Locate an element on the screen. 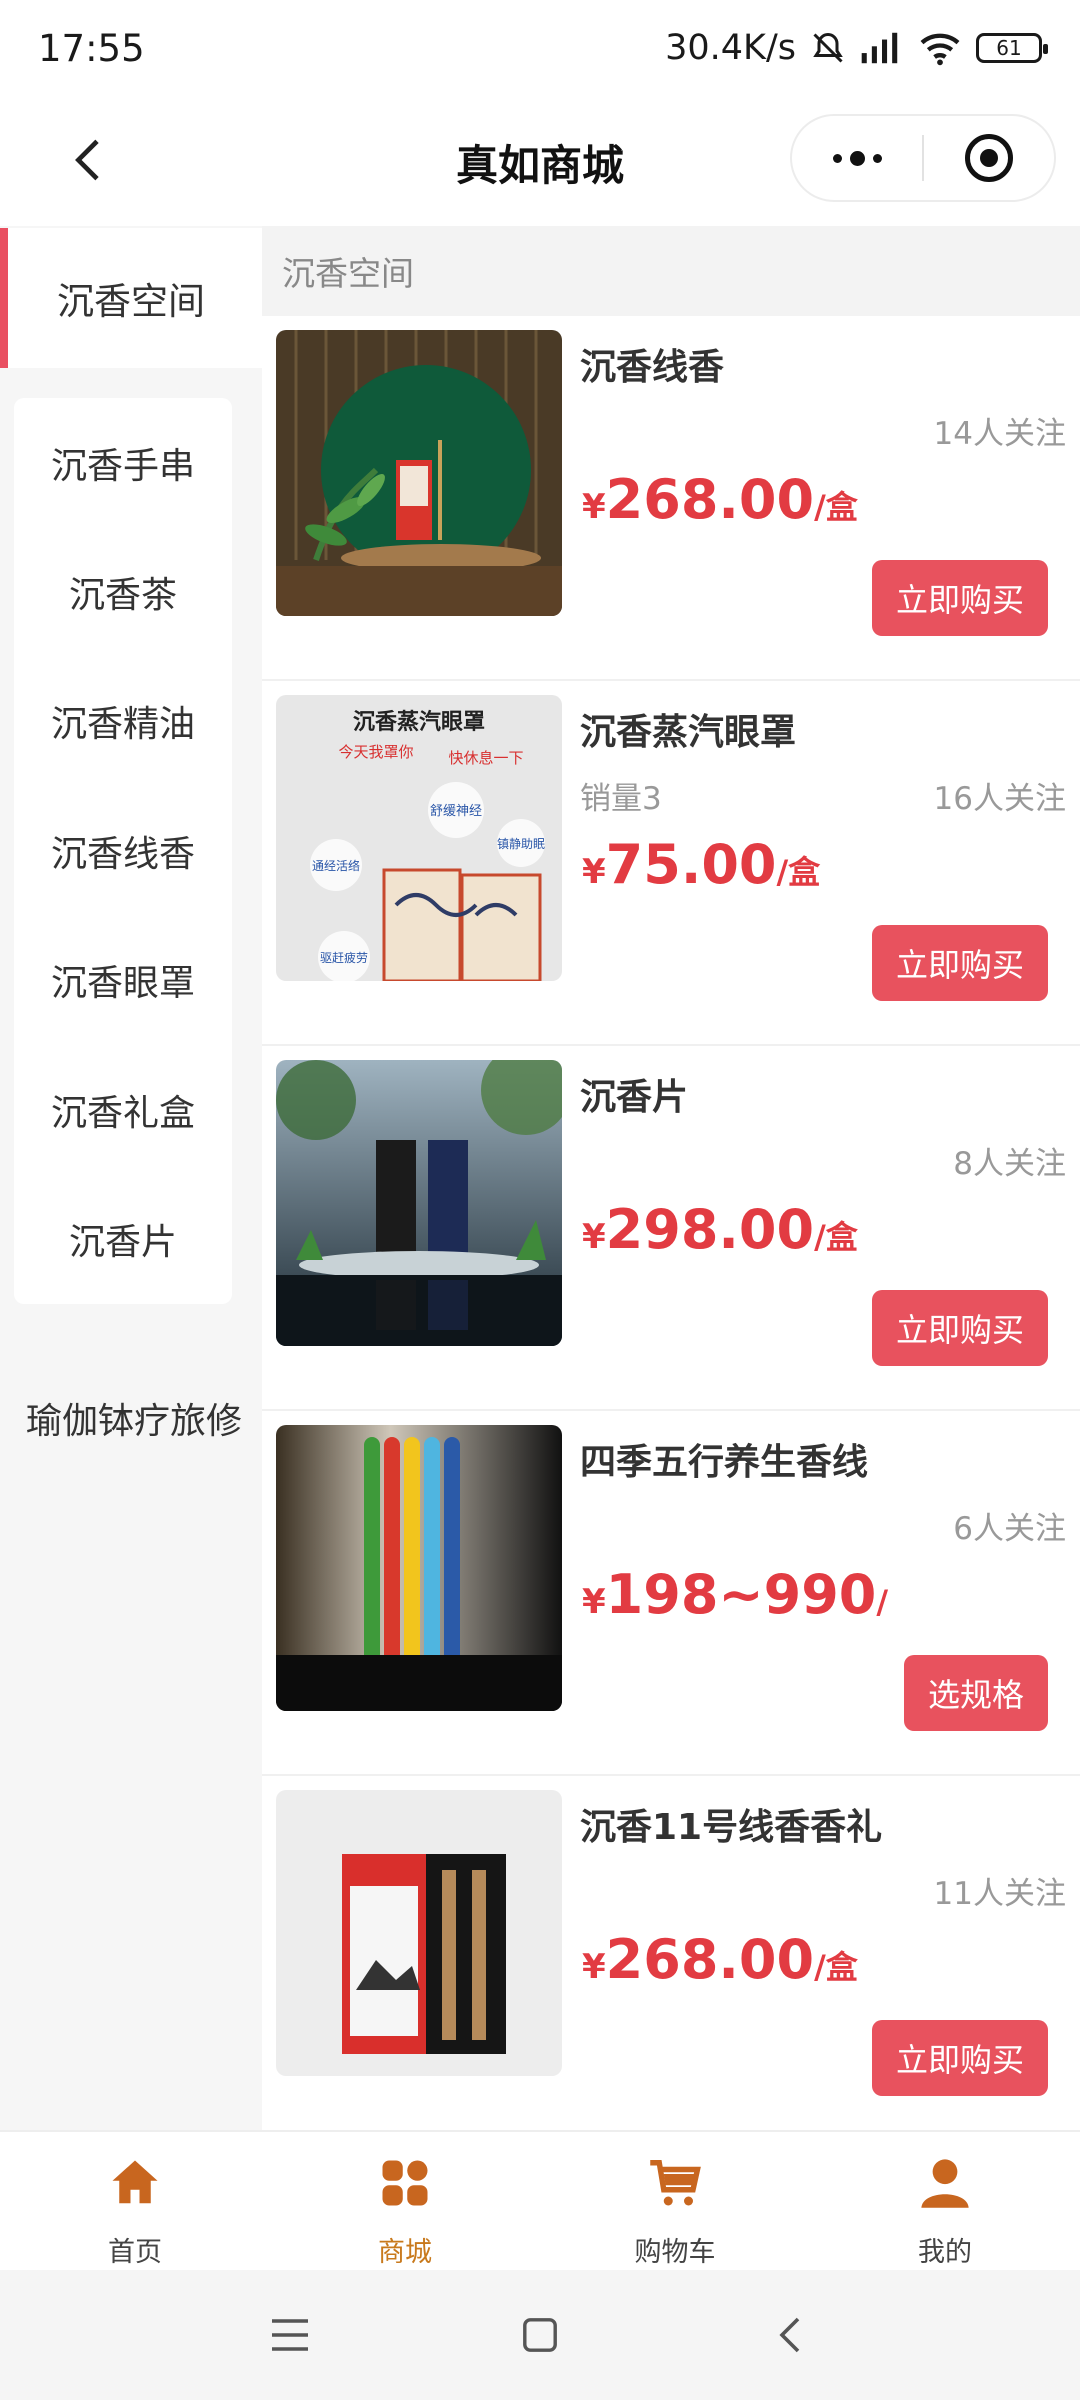 The height and width of the screenshot is (2400, 1080). square-icon is located at coordinates (540, 2335).